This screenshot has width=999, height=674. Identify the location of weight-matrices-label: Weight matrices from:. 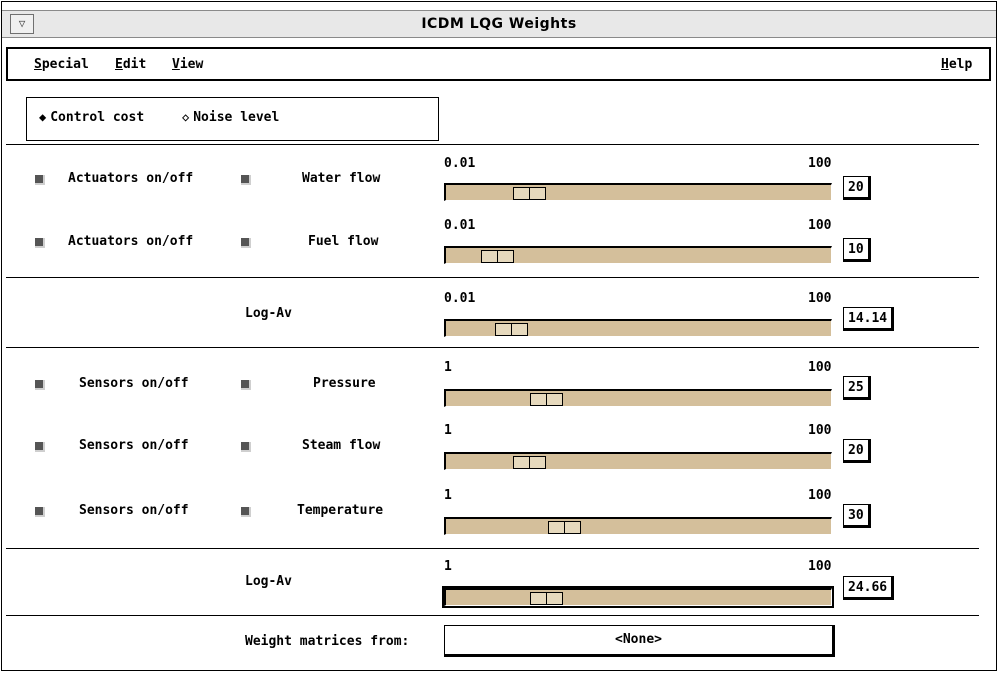
(327, 641).